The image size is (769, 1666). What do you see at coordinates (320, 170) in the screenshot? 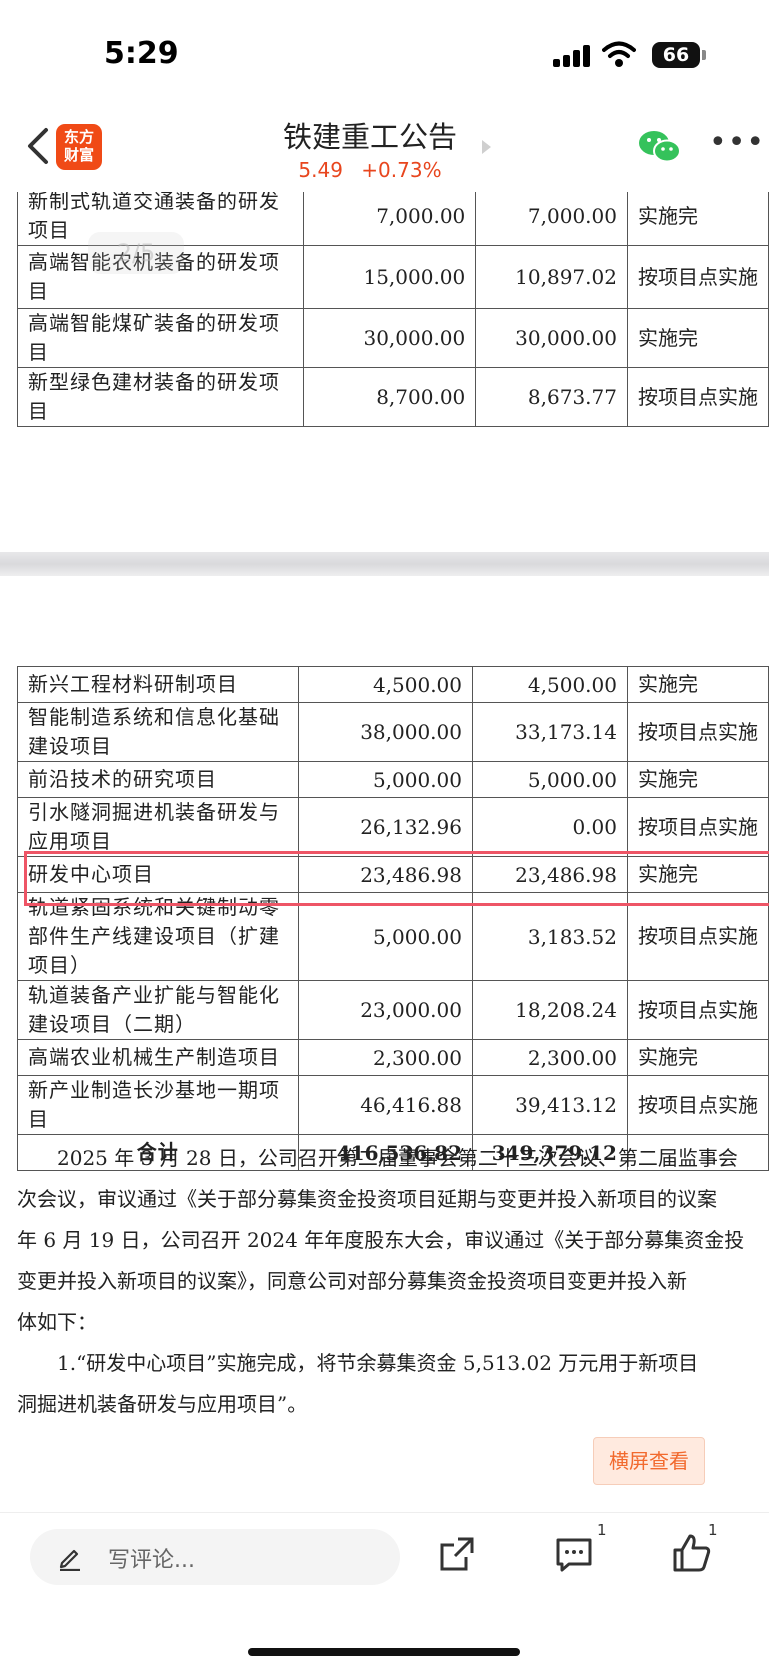
I see `stock-price: 5.49` at bounding box center [320, 170].